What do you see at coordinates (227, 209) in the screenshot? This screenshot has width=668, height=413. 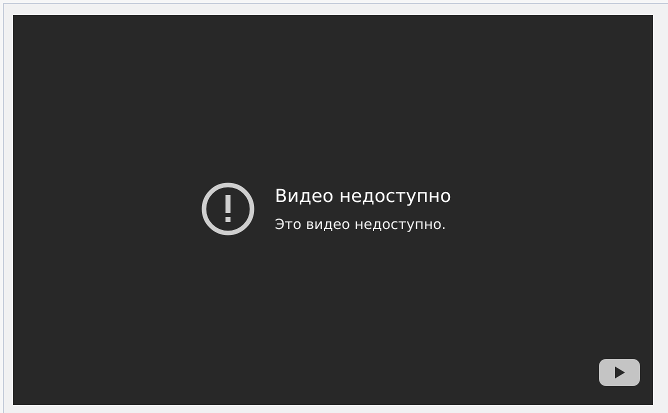 I see `warning-icon` at bounding box center [227, 209].